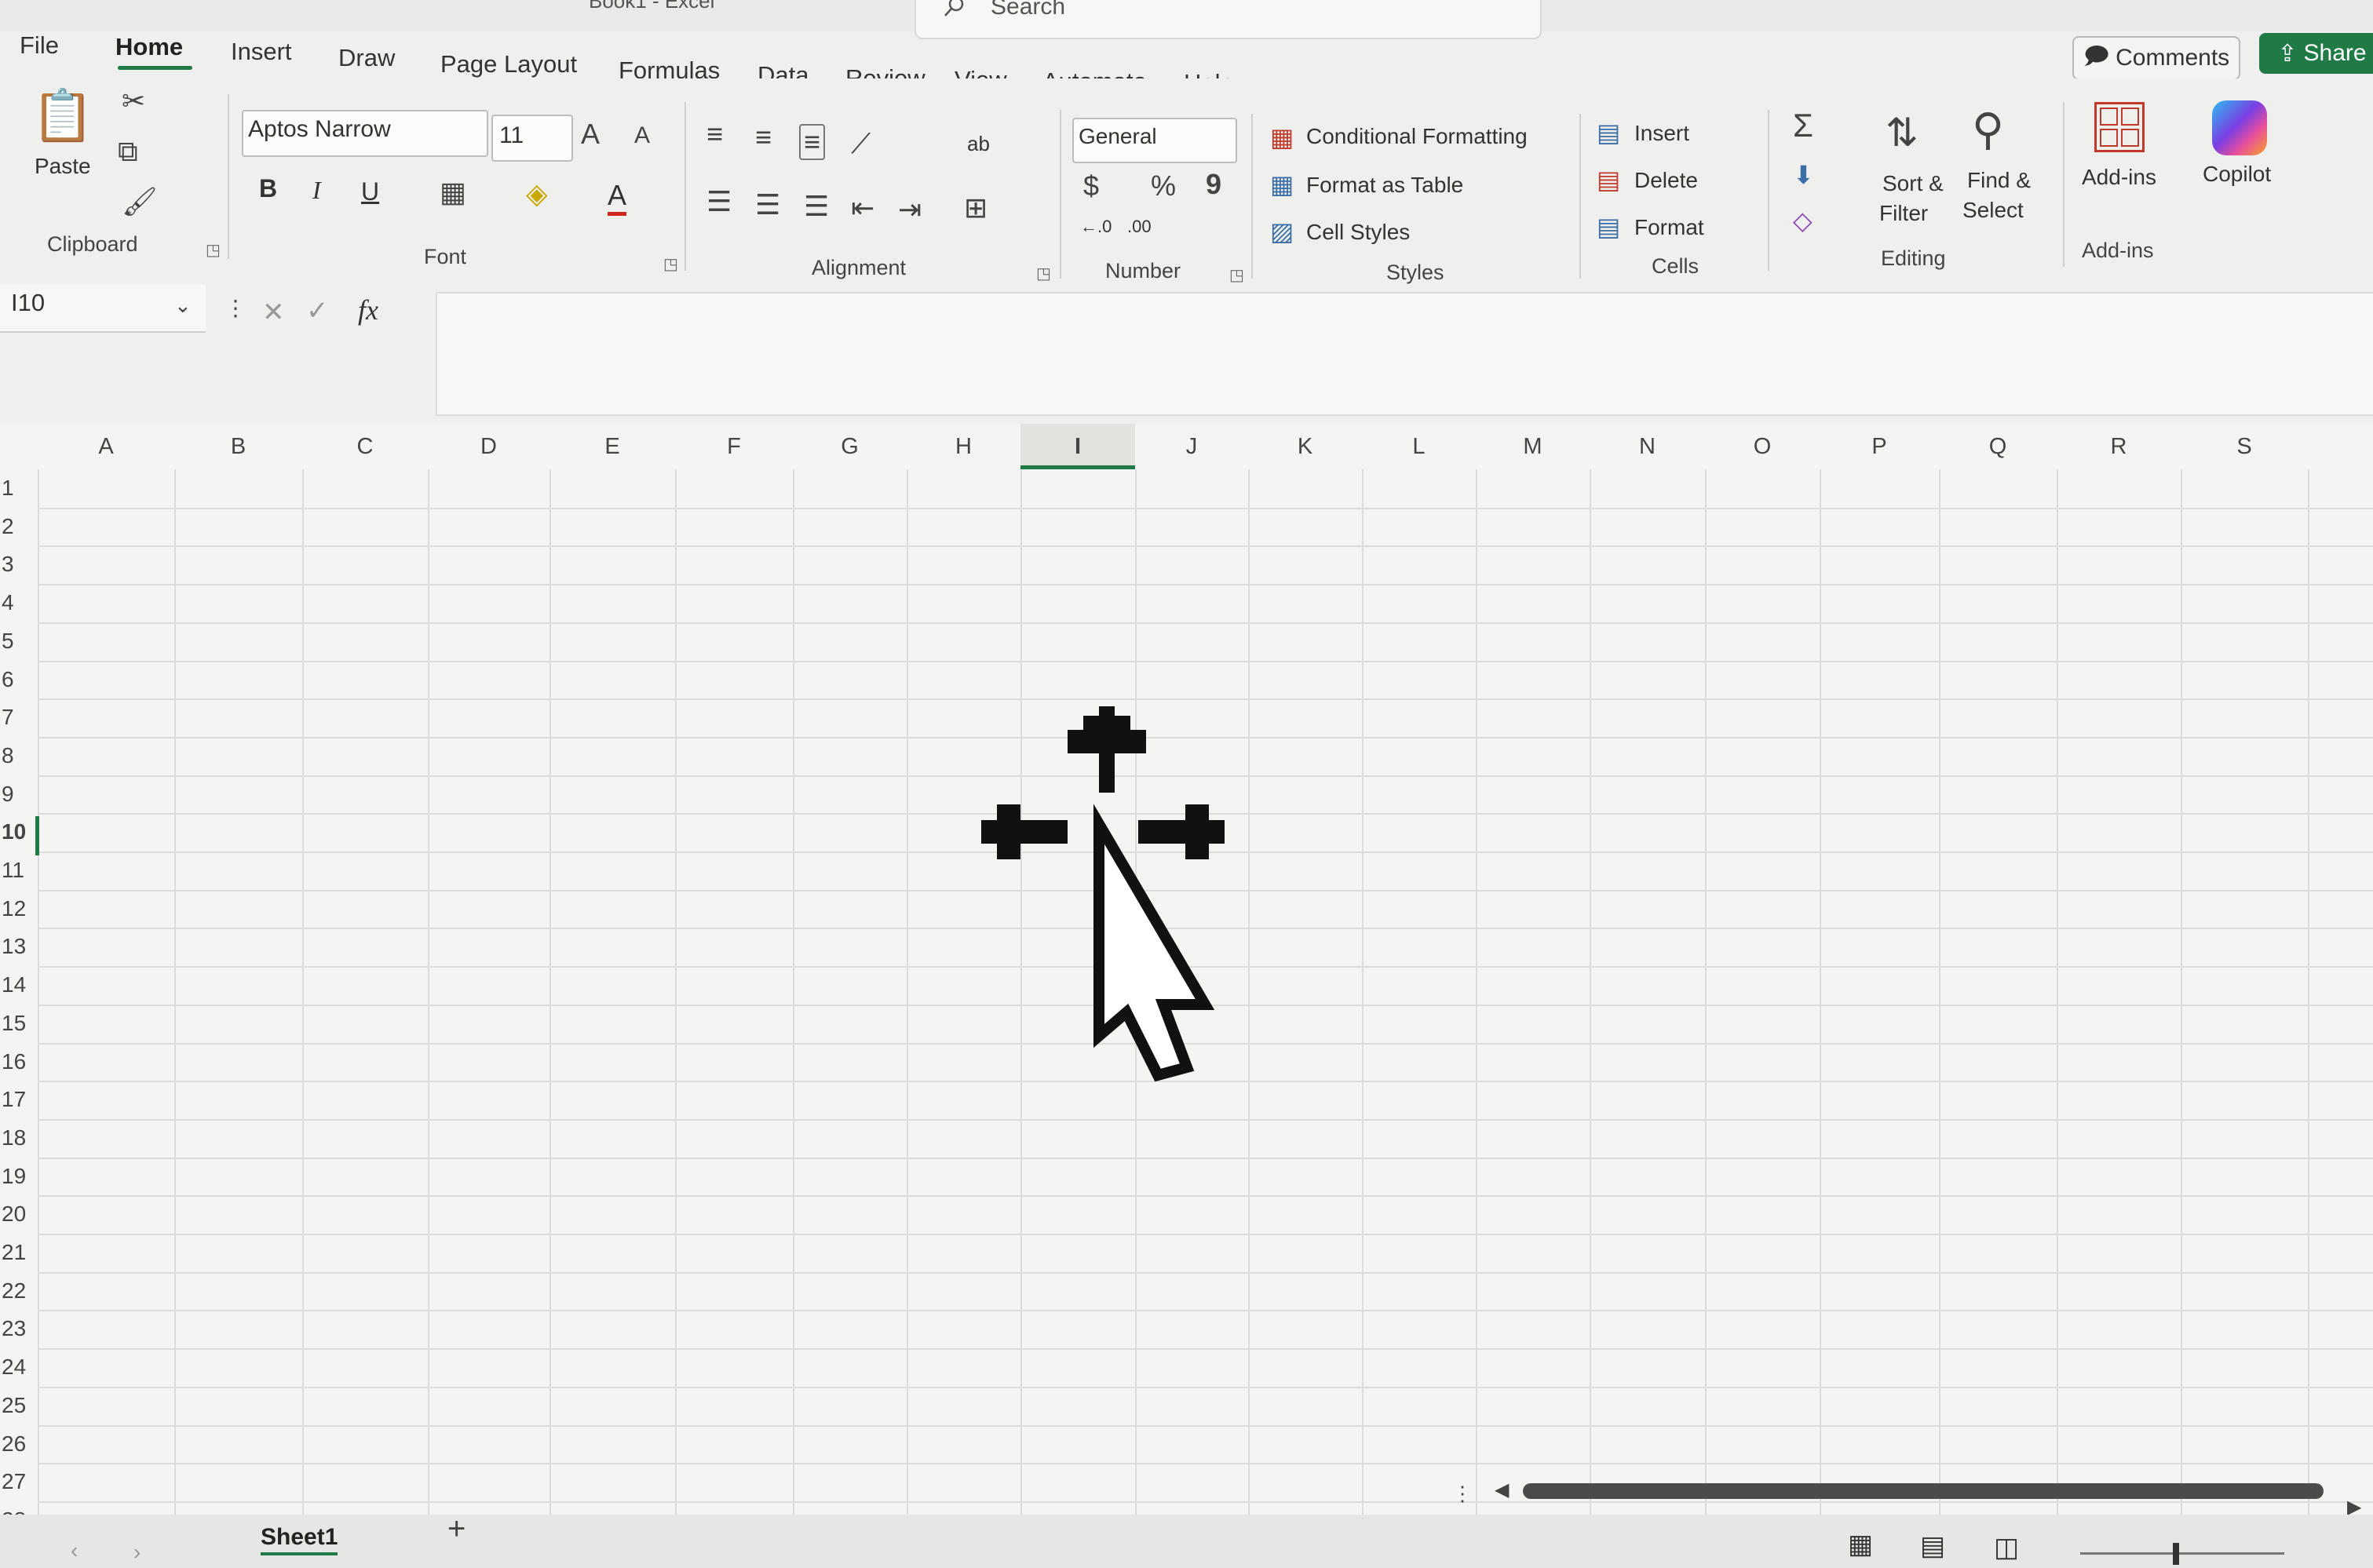 The width and height of the screenshot is (2373, 1568). Describe the element at coordinates (1903, 213) in the screenshot. I see `sort-filter-label-2: Filter` at that location.